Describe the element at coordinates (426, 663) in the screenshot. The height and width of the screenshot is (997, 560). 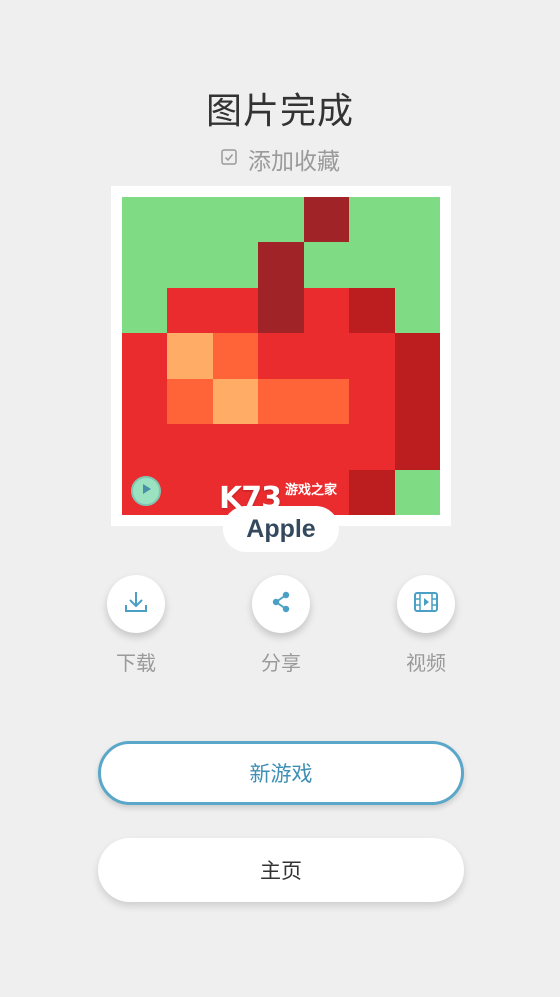
I see `video-label: 视频` at that location.